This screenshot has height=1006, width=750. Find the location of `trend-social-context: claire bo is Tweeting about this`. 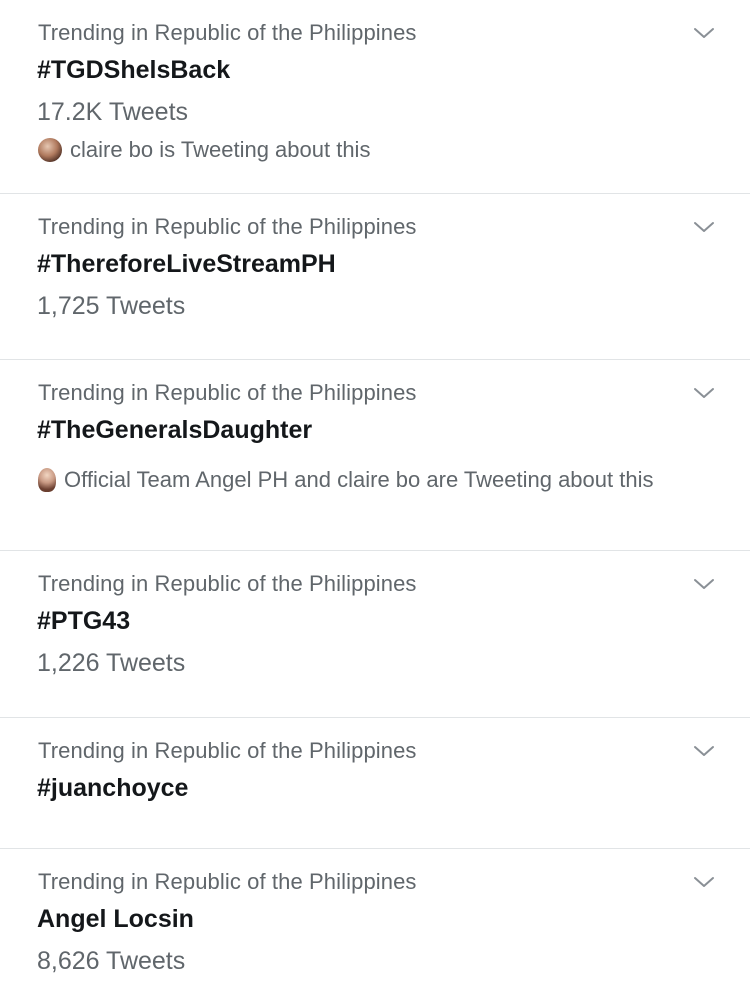

trend-social-context: claire bo is Tweeting about this is located at coordinates (348, 150).